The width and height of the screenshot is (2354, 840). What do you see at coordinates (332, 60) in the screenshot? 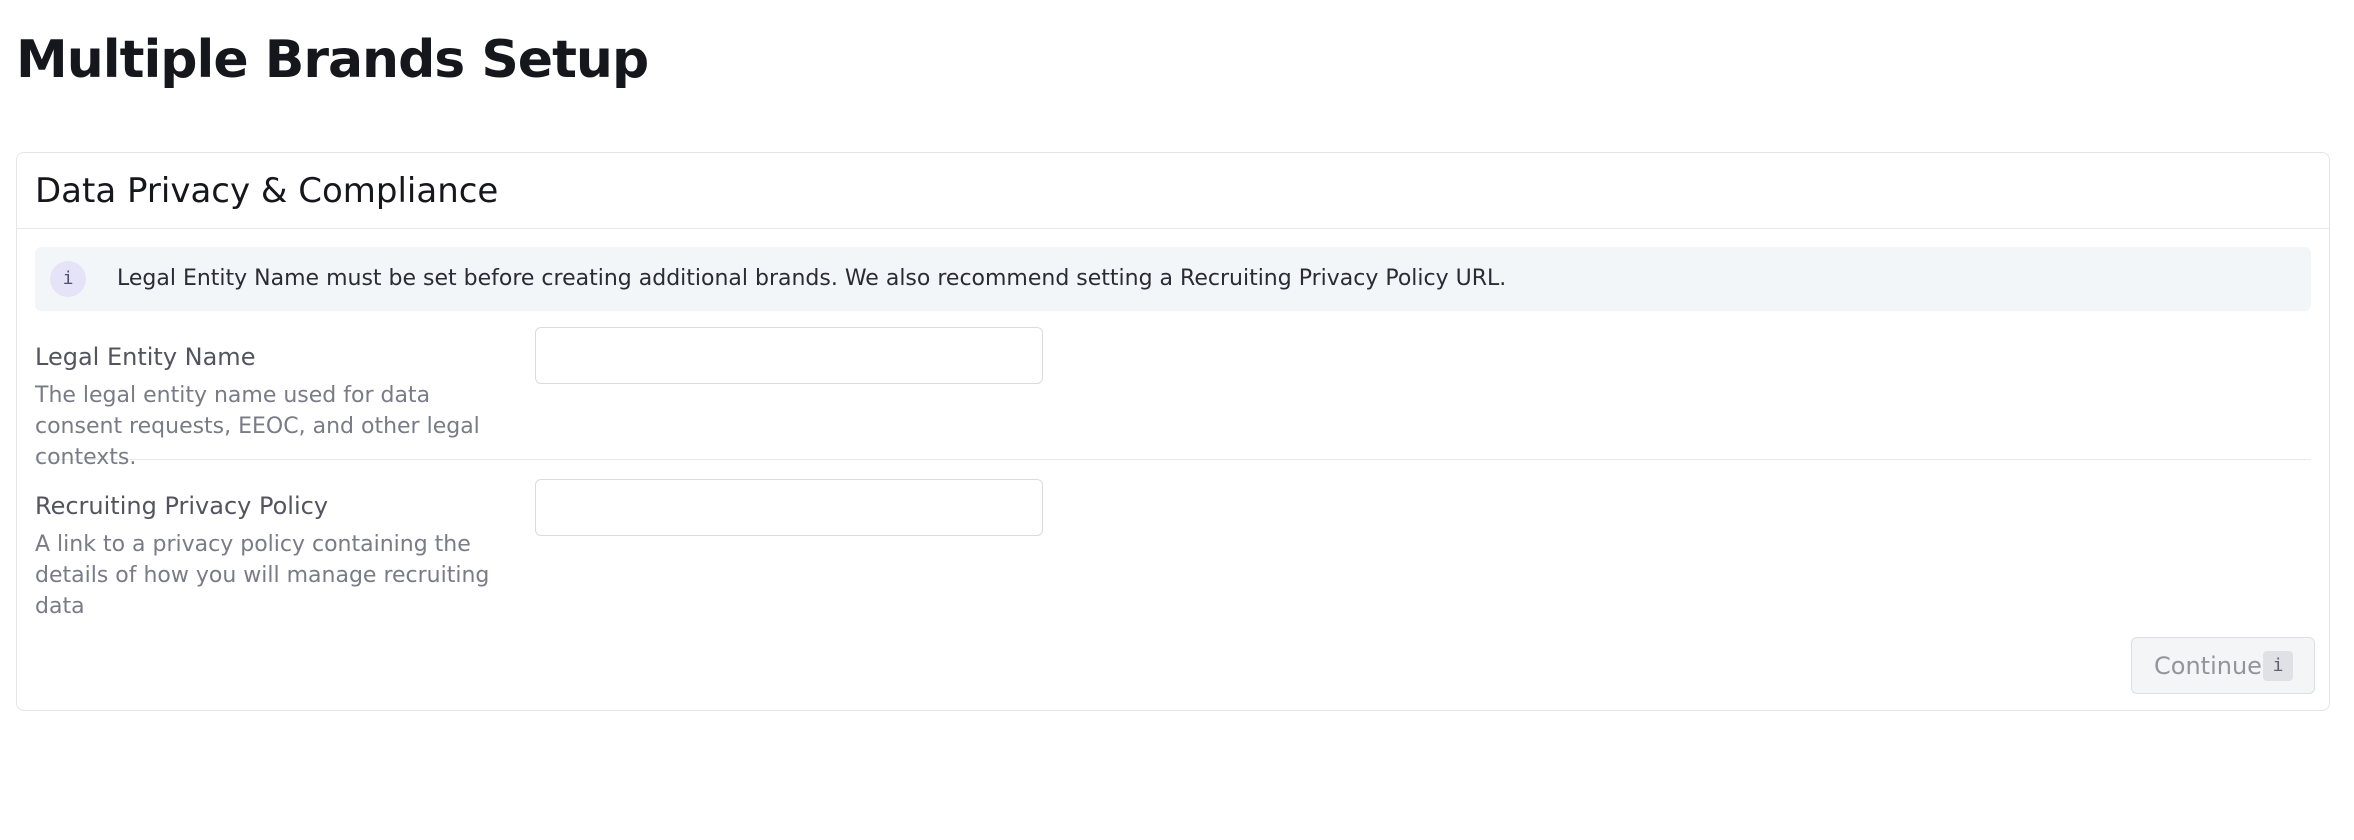
I see `page-title: Multiple Brands Setup` at bounding box center [332, 60].